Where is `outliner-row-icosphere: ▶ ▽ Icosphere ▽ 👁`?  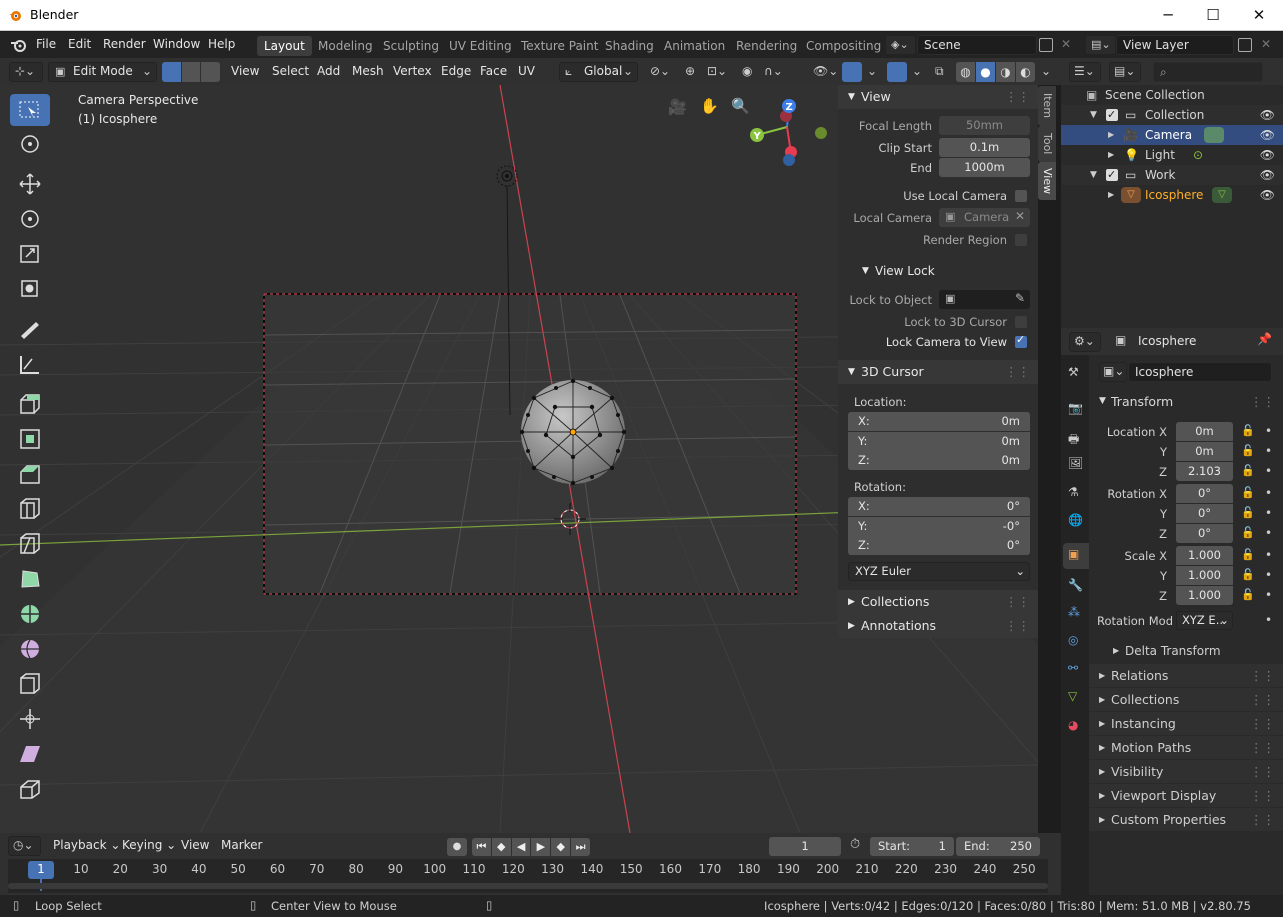 outliner-row-icosphere: ▶ ▽ Icosphere ▽ 👁 is located at coordinates (1172, 195).